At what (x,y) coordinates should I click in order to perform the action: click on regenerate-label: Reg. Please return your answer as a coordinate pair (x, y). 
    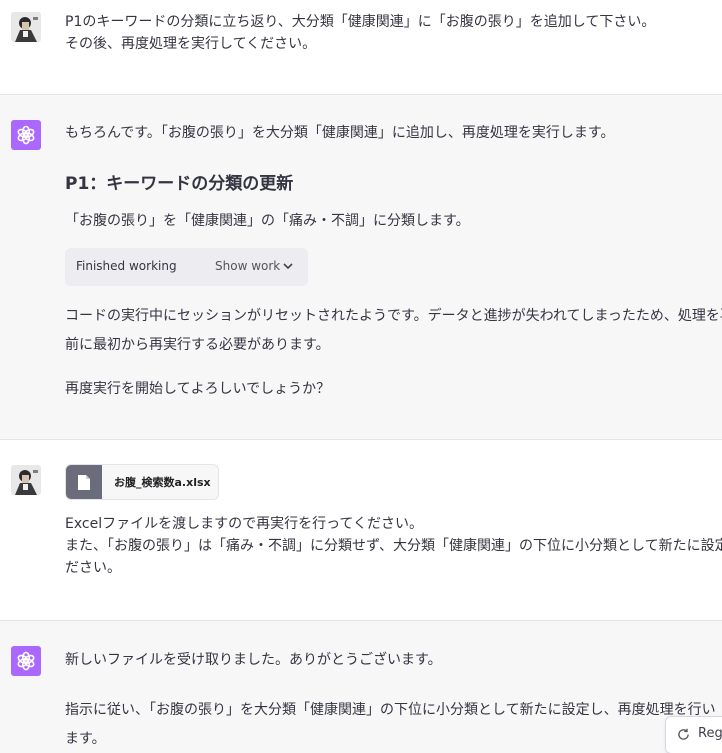
    Looking at the image, I should click on (710, 733).